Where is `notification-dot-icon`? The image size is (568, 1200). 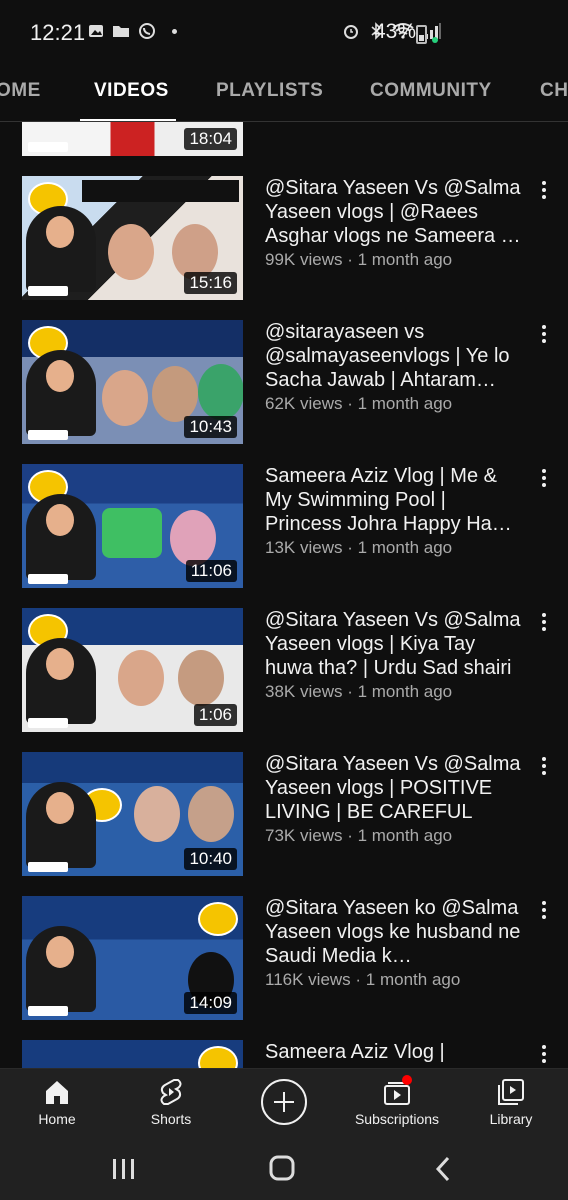
notification-dot-icon is located at coordinates (407, 1080).